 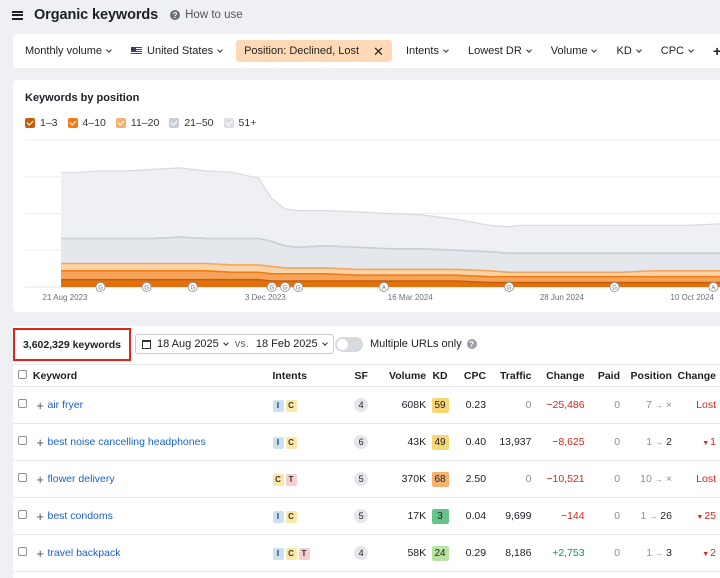 What do you see at coordinates (515, 442) in the screenshot?
I see `traffic-value: 13,937` at bounding box center [515, 442].